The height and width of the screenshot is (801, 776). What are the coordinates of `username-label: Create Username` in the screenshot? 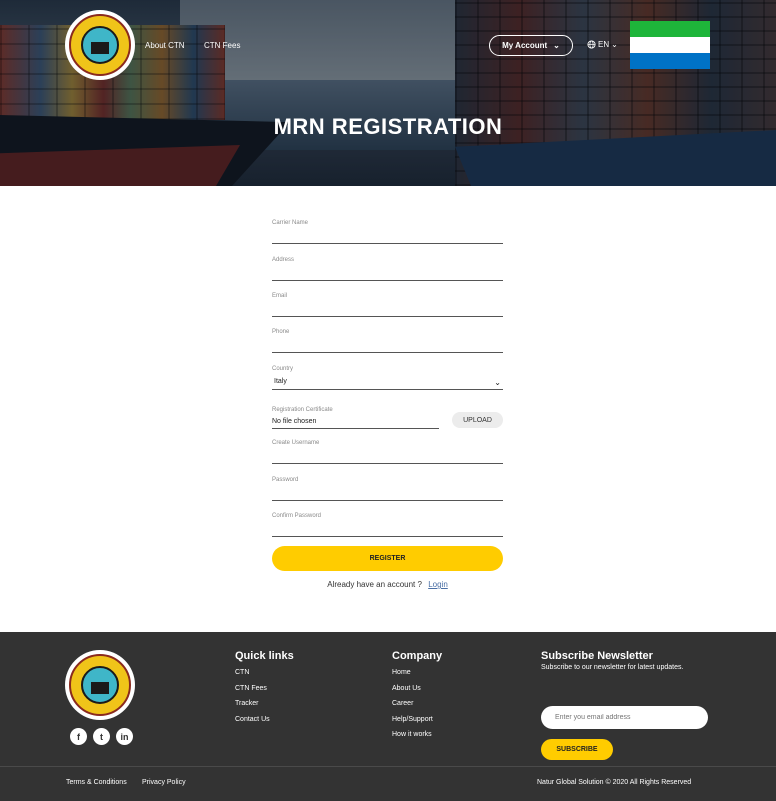 It's located at (296, 443).